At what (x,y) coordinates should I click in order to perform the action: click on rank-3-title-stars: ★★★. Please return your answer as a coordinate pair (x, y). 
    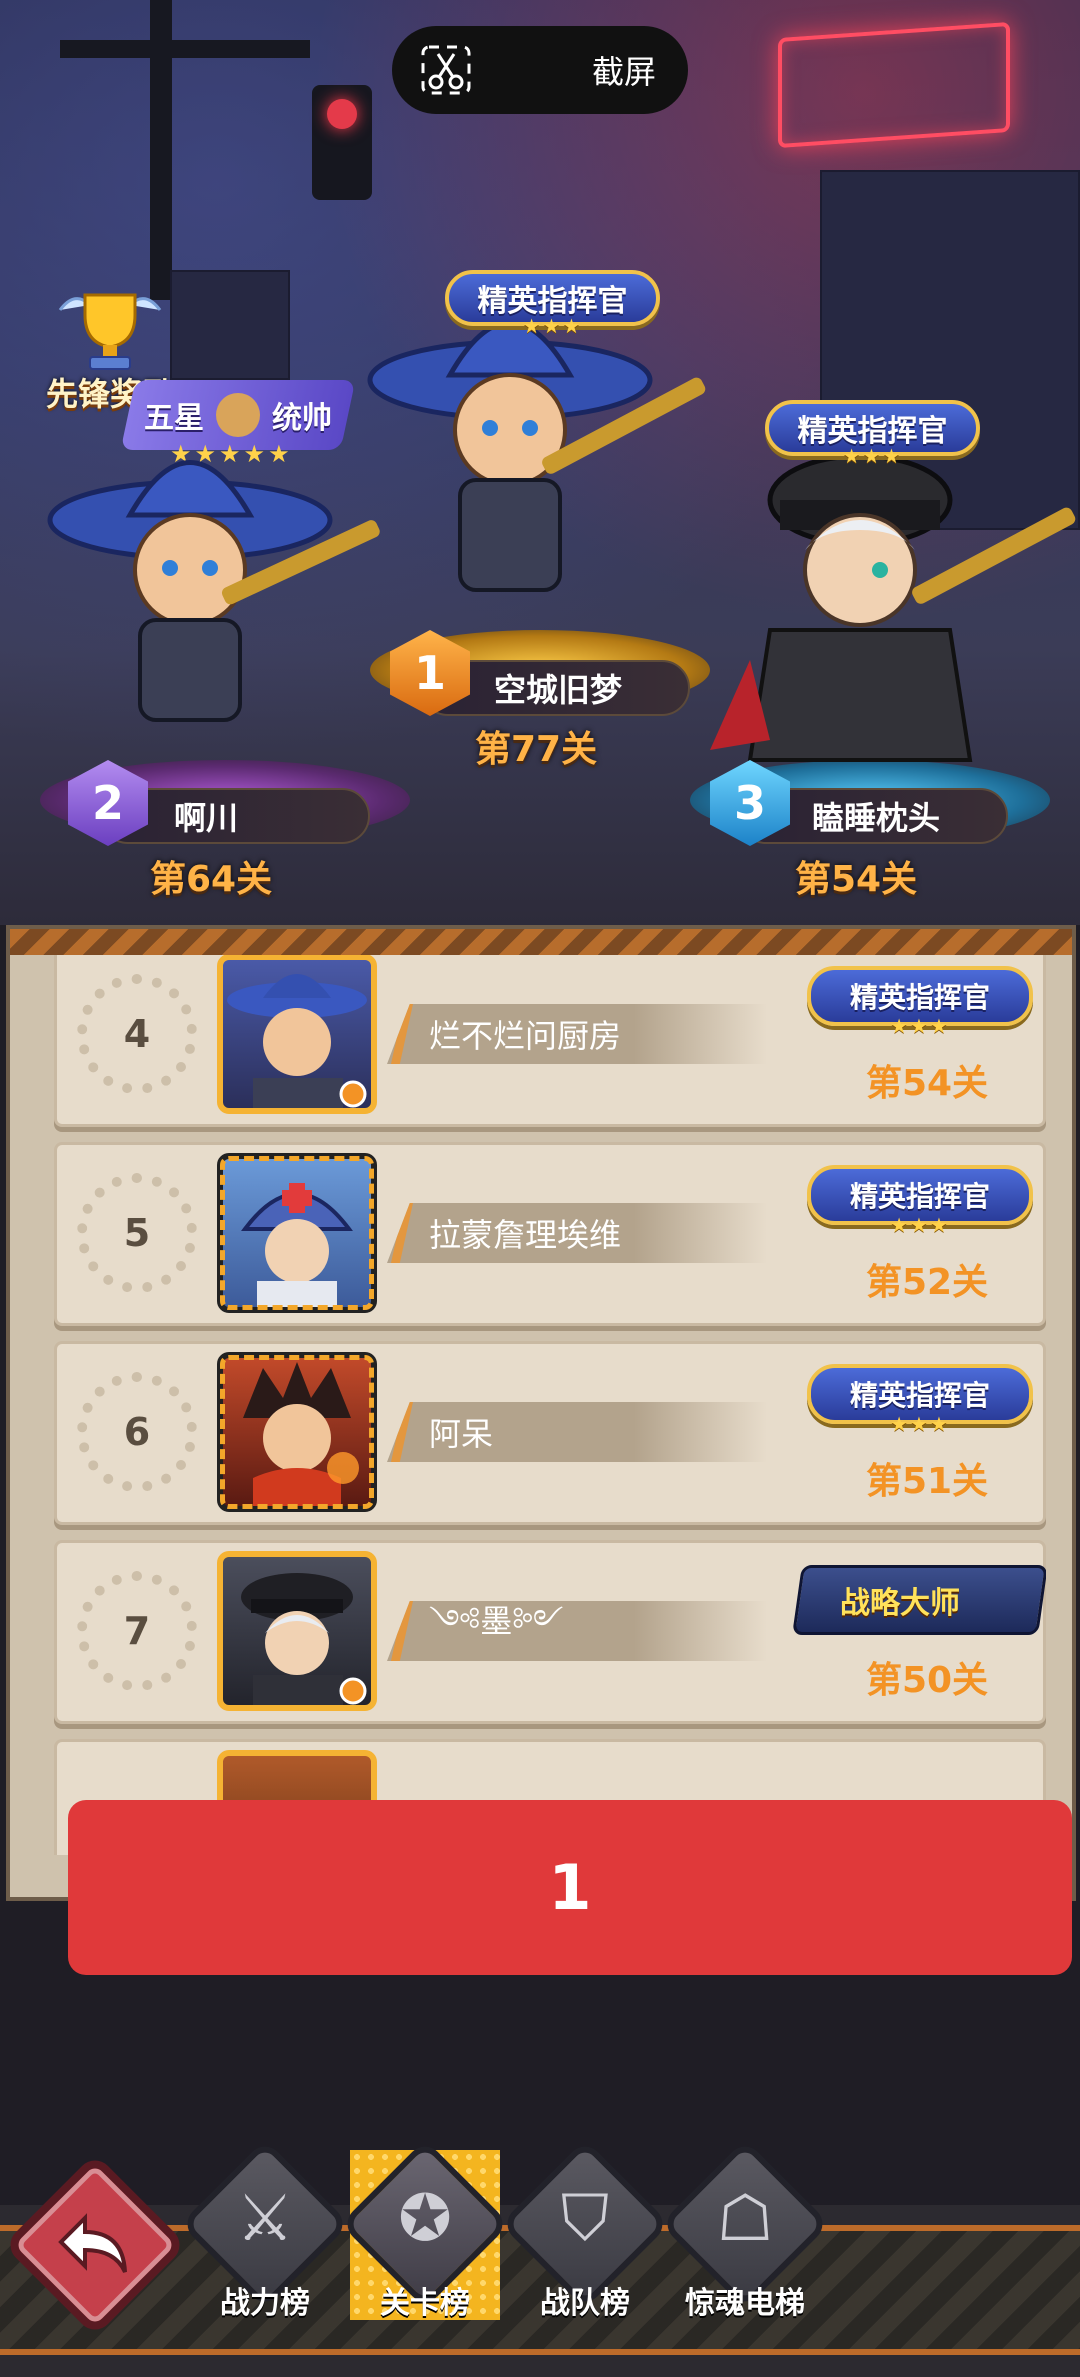
    Looking at the image, I should click on (872, 456).